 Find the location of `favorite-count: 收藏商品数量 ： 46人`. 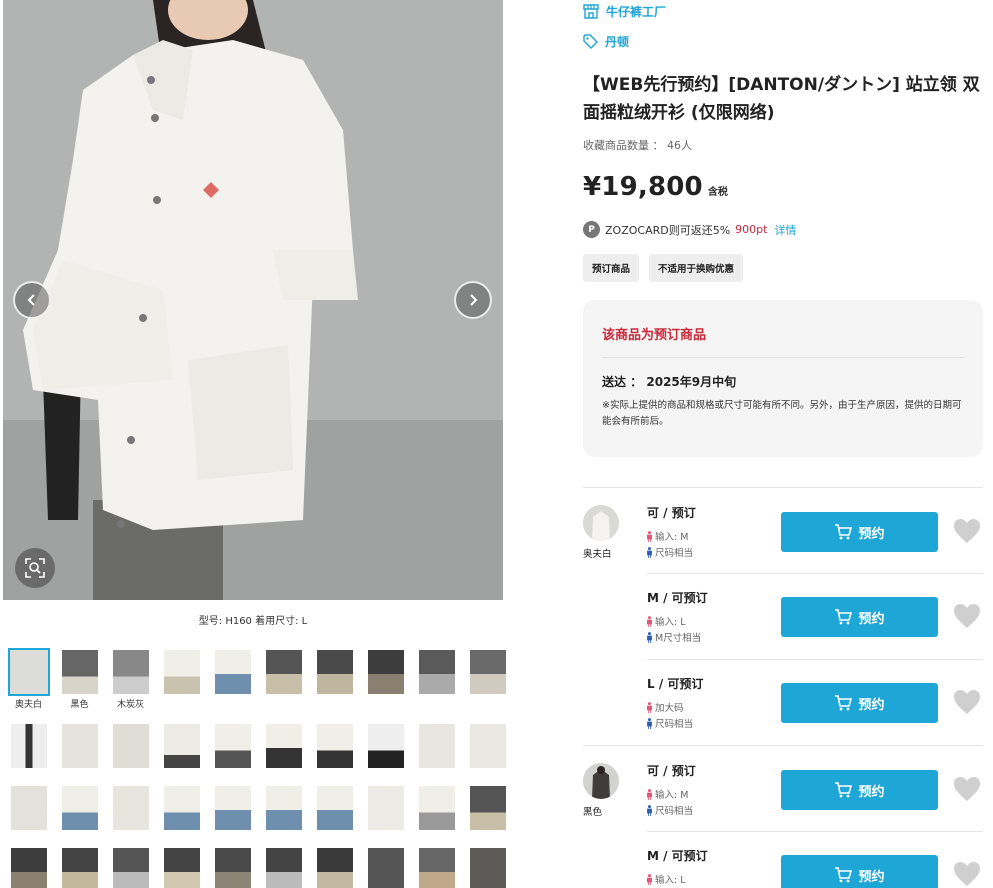

favorite-count: 收藏商品数量 ： 46人 is located at coordinates (637, 145).